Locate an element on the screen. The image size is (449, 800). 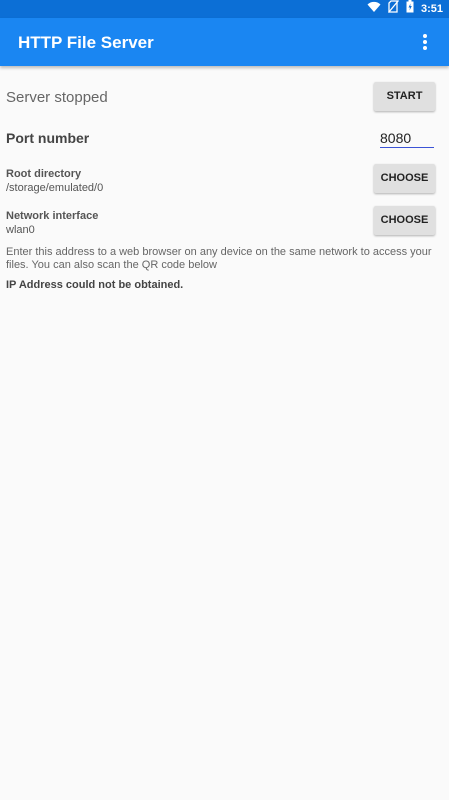
choose-root-directory-button: CHOOSE is located at coordinates (404, 178).